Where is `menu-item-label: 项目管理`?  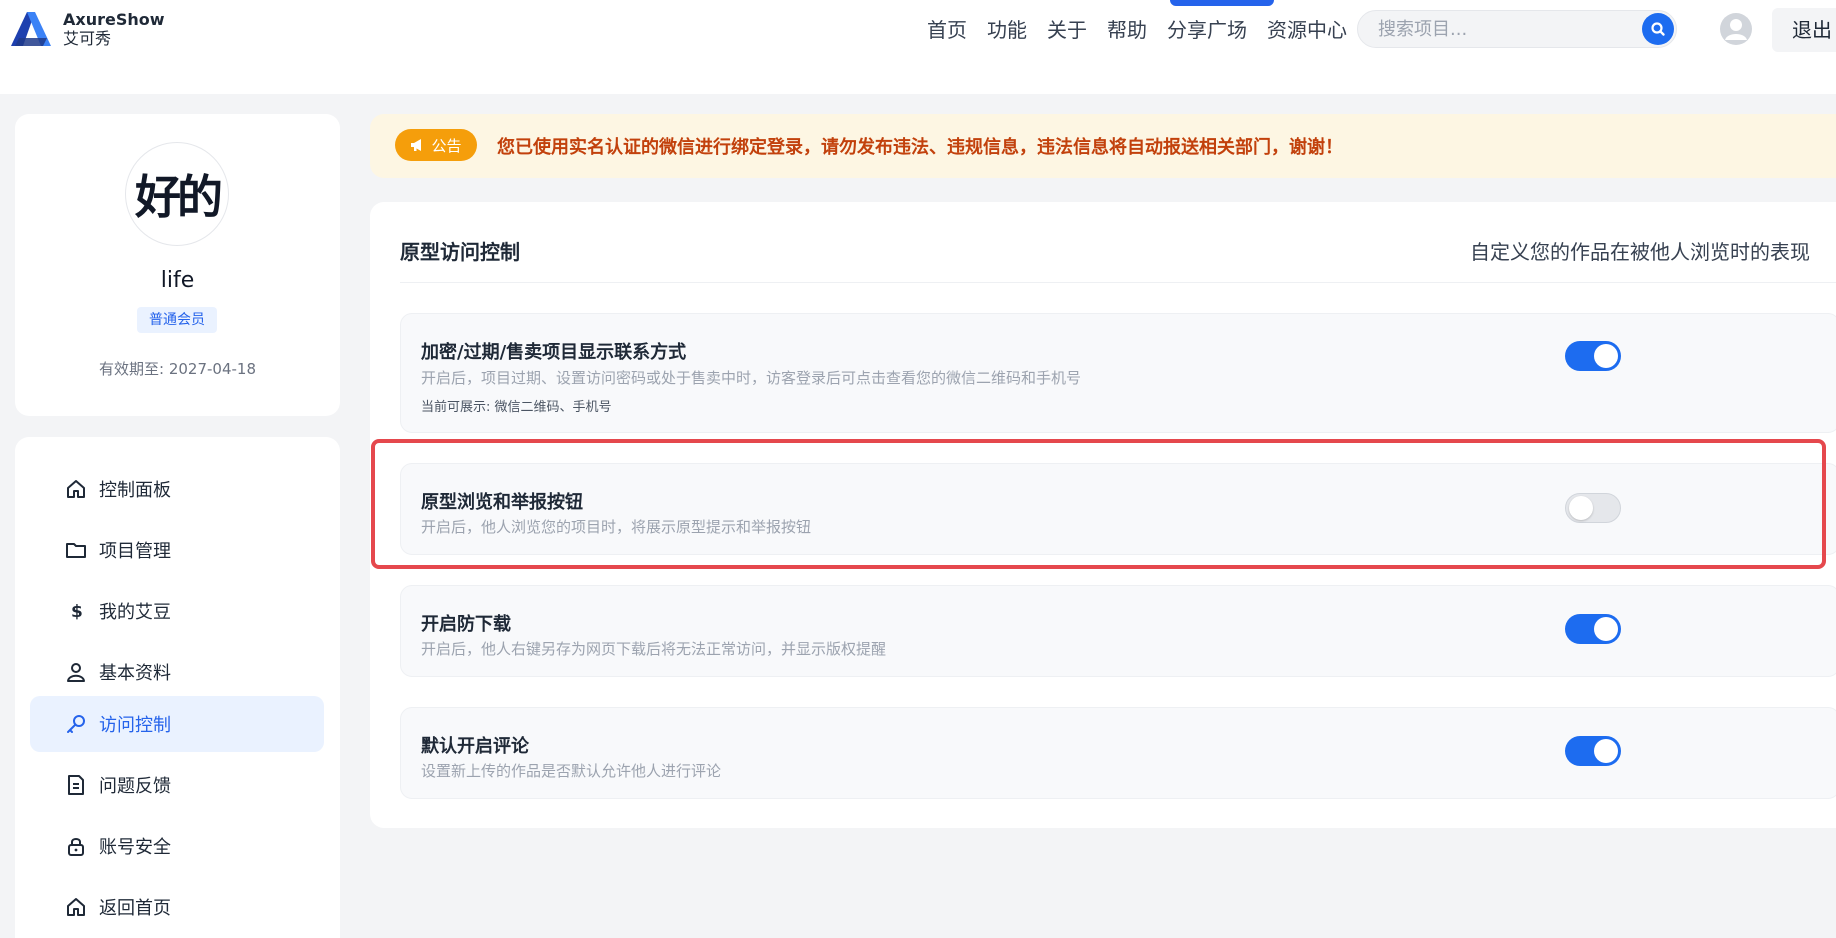
menu-item-label: 项目管理 is located at coordinates (135, 551).